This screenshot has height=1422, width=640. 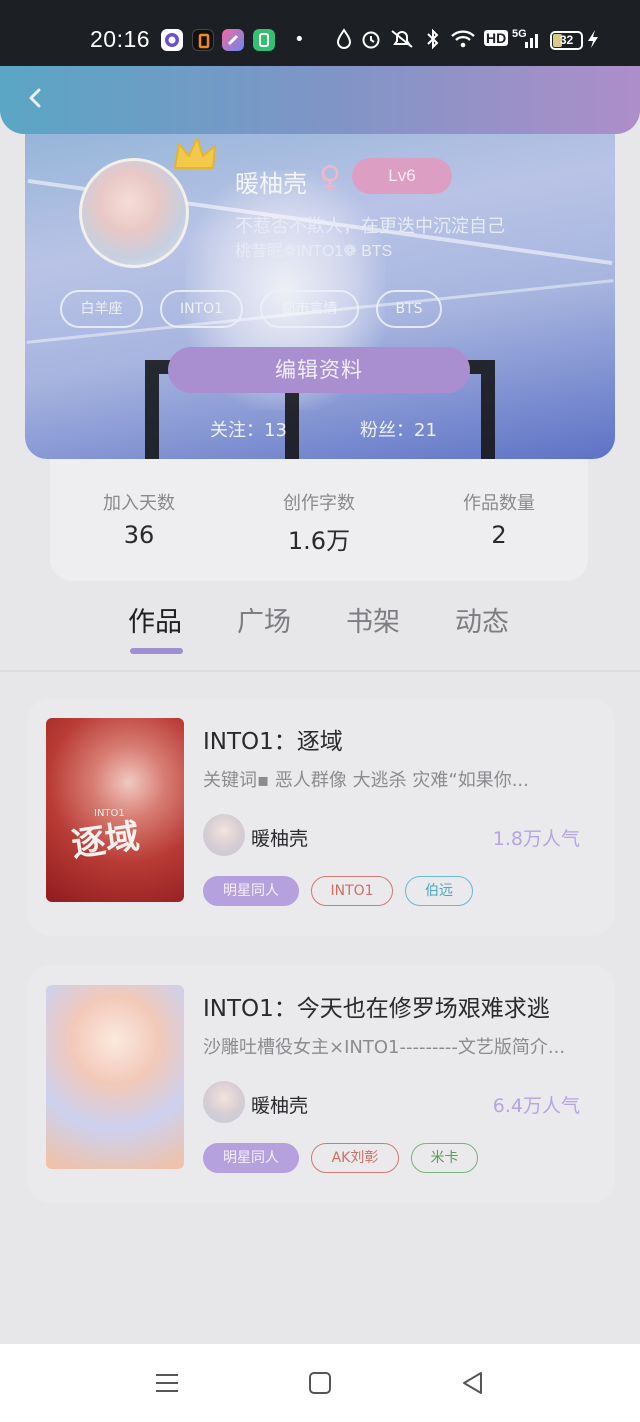 What do you see at coordinates (195, 153) in the screenshot?
I see `crown-icon` at bounding box center [195, 153].